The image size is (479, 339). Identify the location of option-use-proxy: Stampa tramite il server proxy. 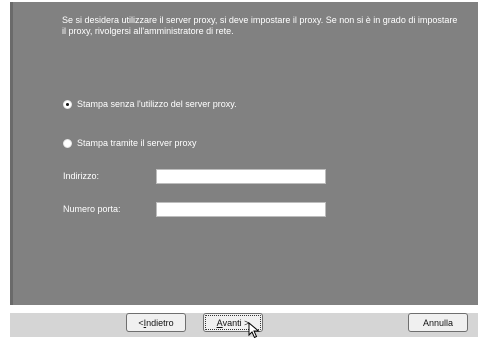
(130, 143).